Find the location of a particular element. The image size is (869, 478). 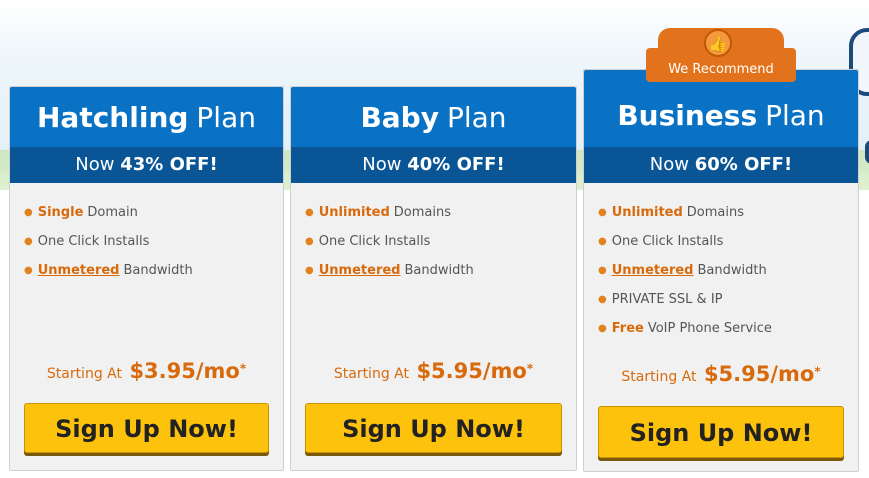

feature-text: VoIP Phone Service is located at coordinates (709, 328).